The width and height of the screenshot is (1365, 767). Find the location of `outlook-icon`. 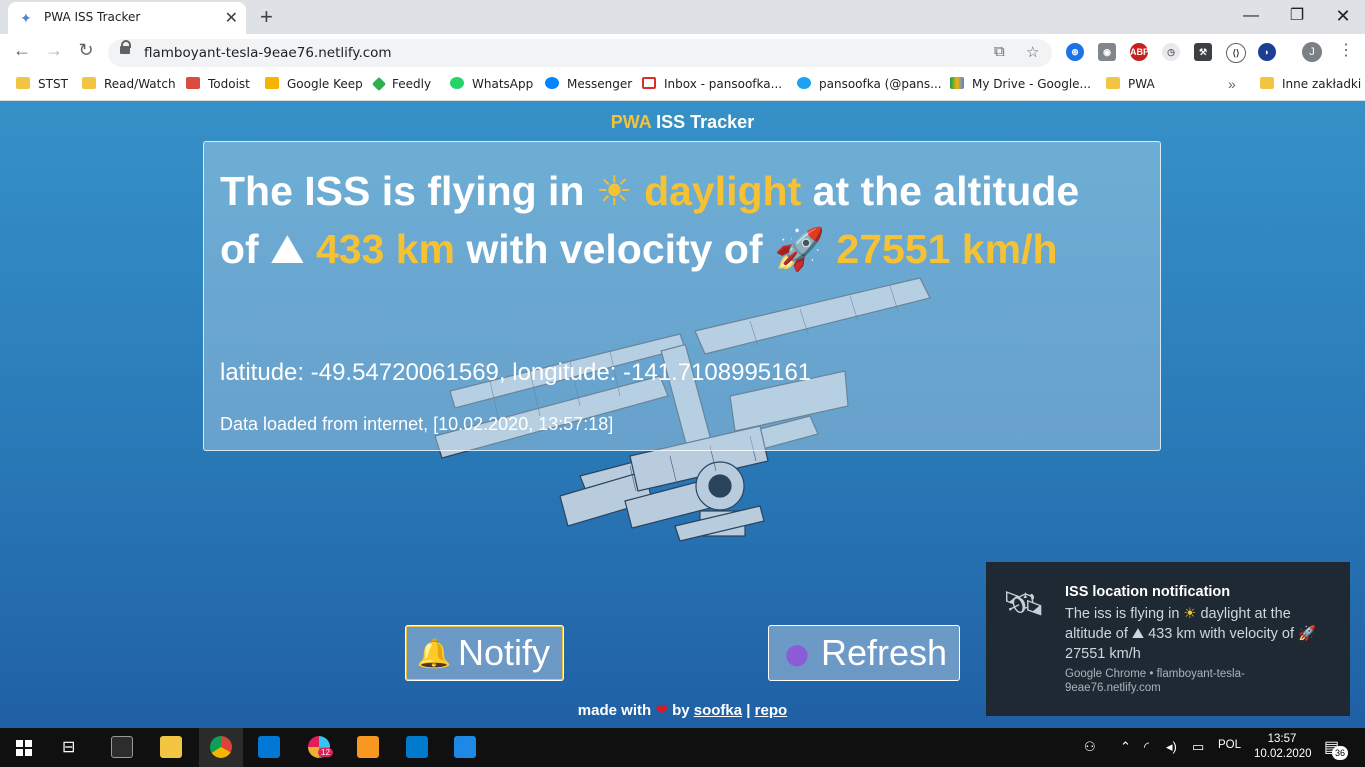

outlook-icon is located at coordinates (269, 747).